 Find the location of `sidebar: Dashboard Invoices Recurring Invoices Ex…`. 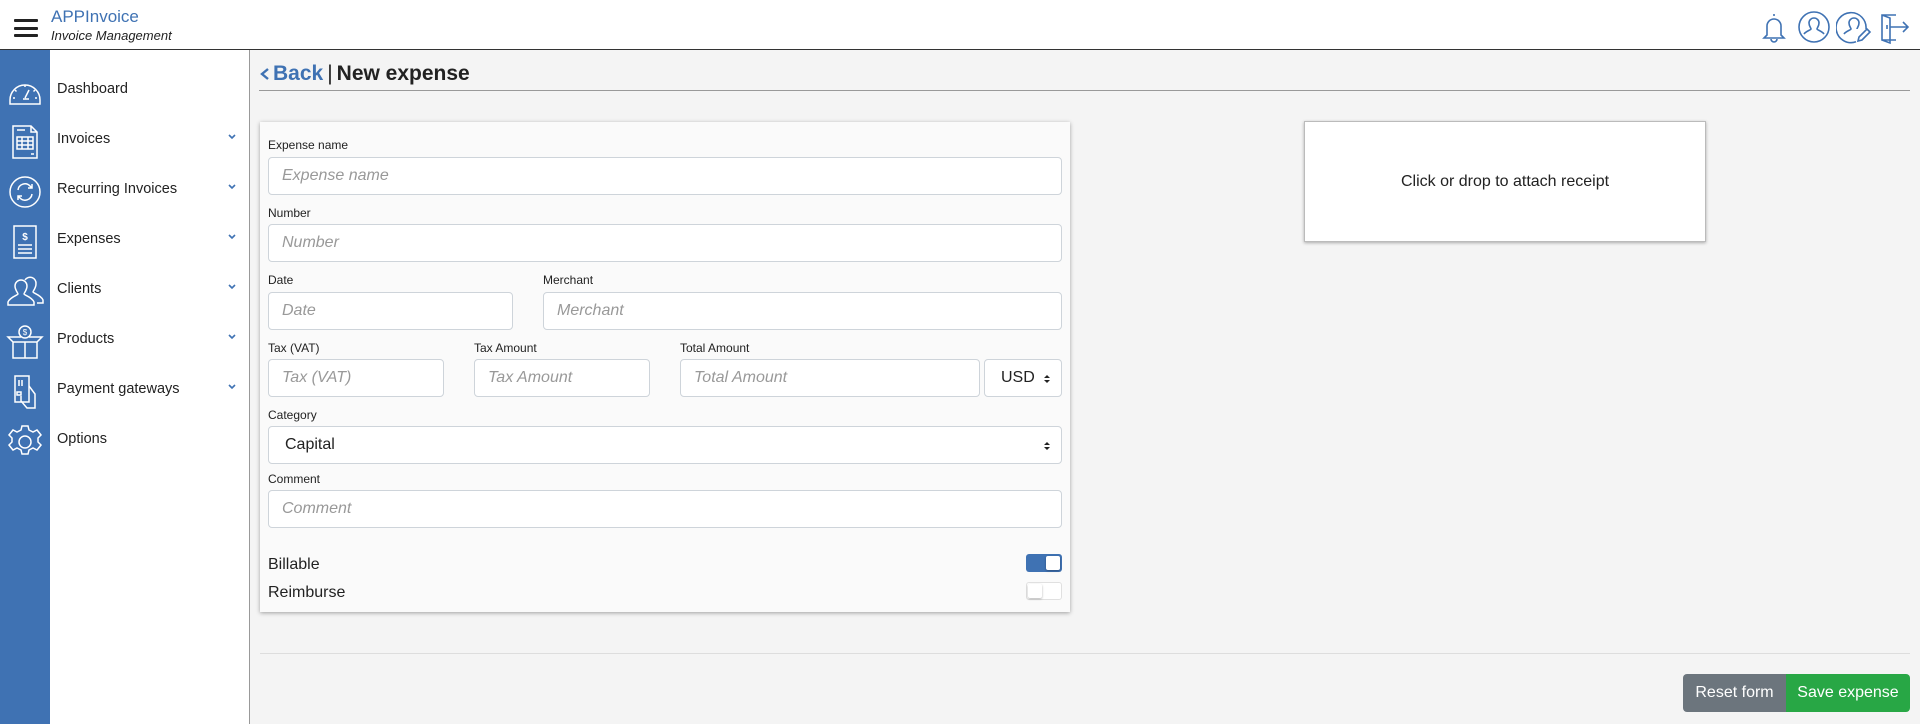

sidebar: Dashboard Invoices Recurring Invoices Ex… is located at coordinates (150, 387).